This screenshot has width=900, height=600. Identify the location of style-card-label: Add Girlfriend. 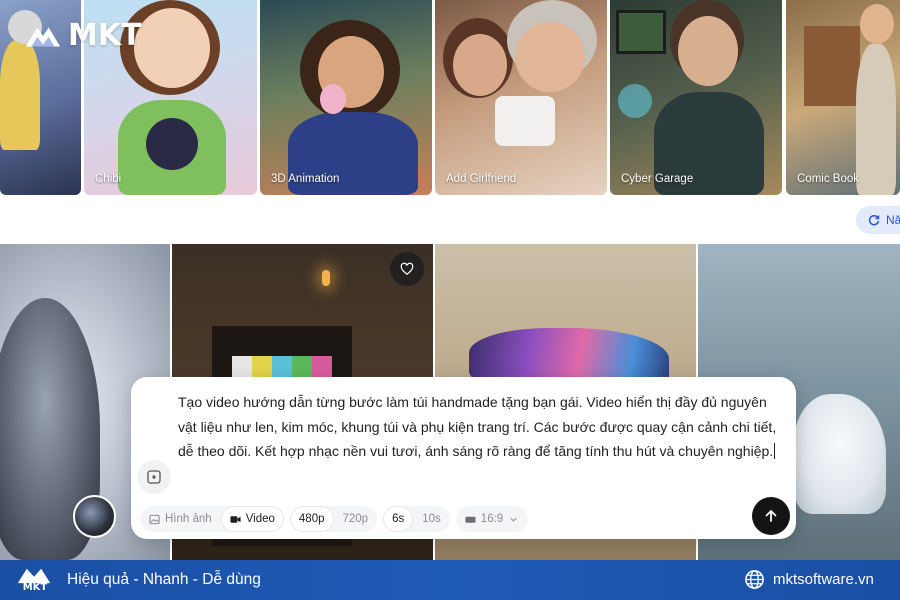
(481, 179).